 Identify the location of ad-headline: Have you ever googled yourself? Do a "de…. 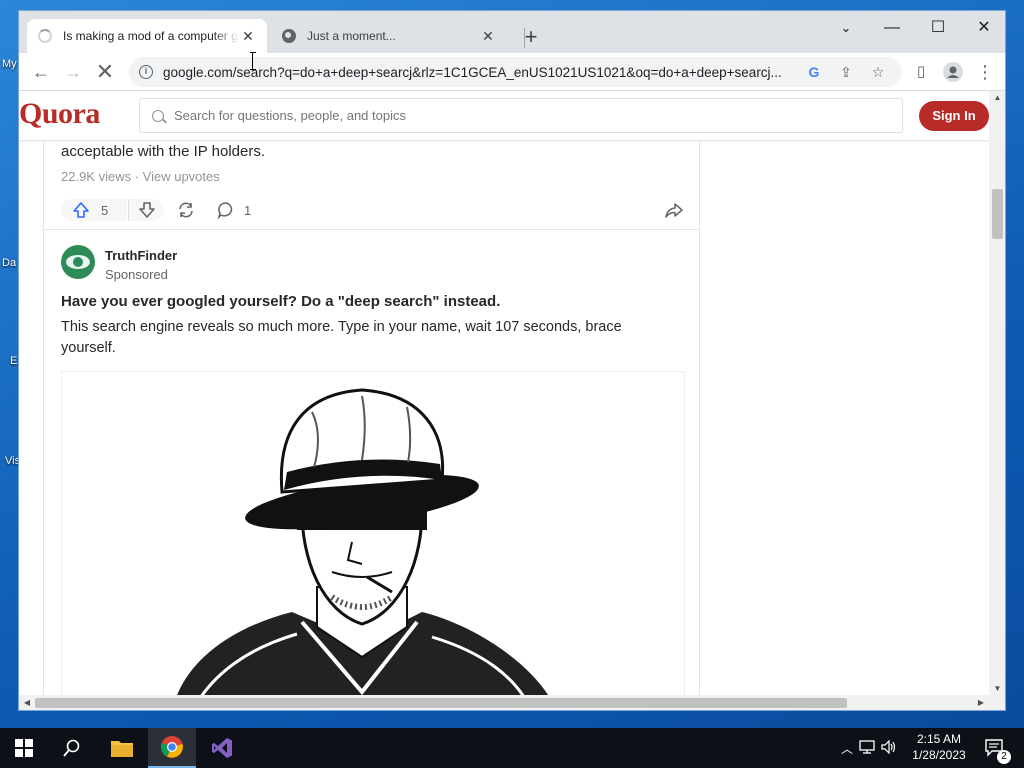
(280, 301).